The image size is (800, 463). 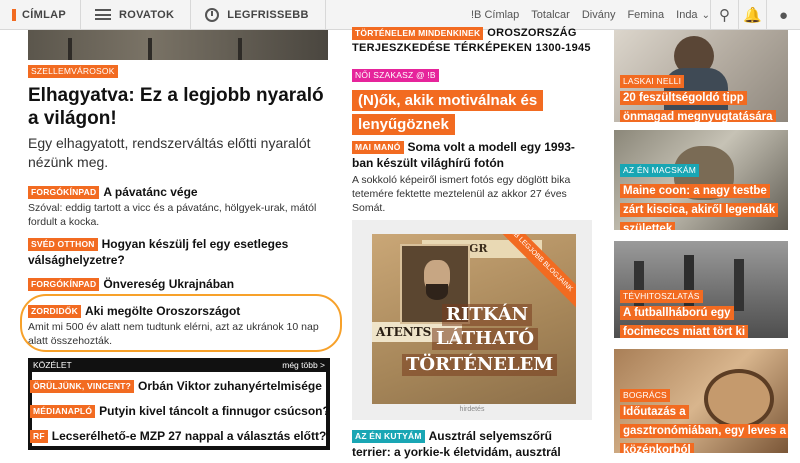 What do you see at coordinates (303, 365) in the screenshot?
I see `more-link: még több >` at bounding box center [303, 365].